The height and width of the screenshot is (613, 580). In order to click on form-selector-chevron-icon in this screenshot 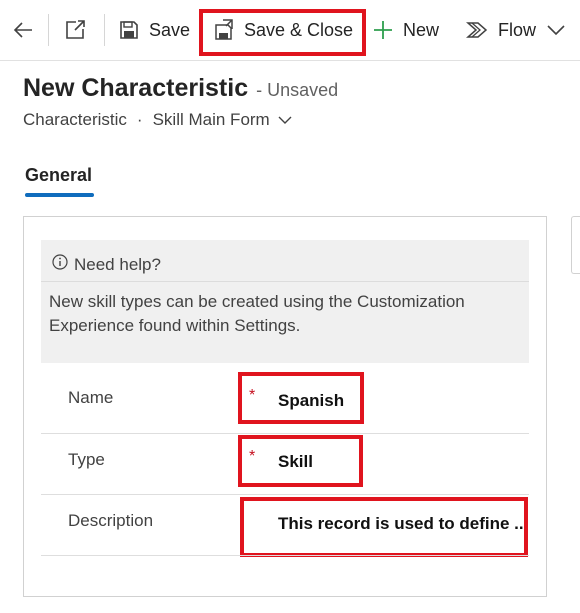, I will do `click(285, 120)`.